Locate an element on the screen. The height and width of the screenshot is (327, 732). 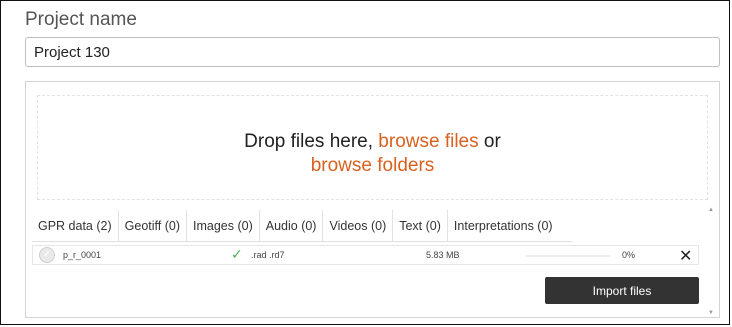
close-icon: ✕ is located at coordinates (685, 256).